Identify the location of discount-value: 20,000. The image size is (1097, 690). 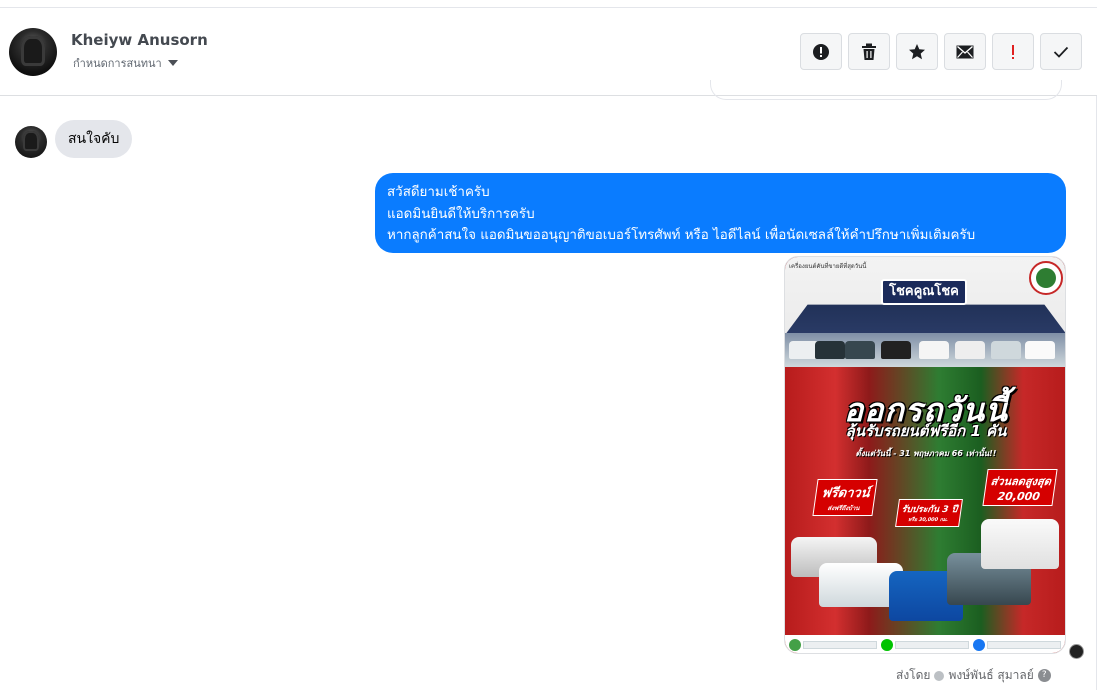
(1018, 496).